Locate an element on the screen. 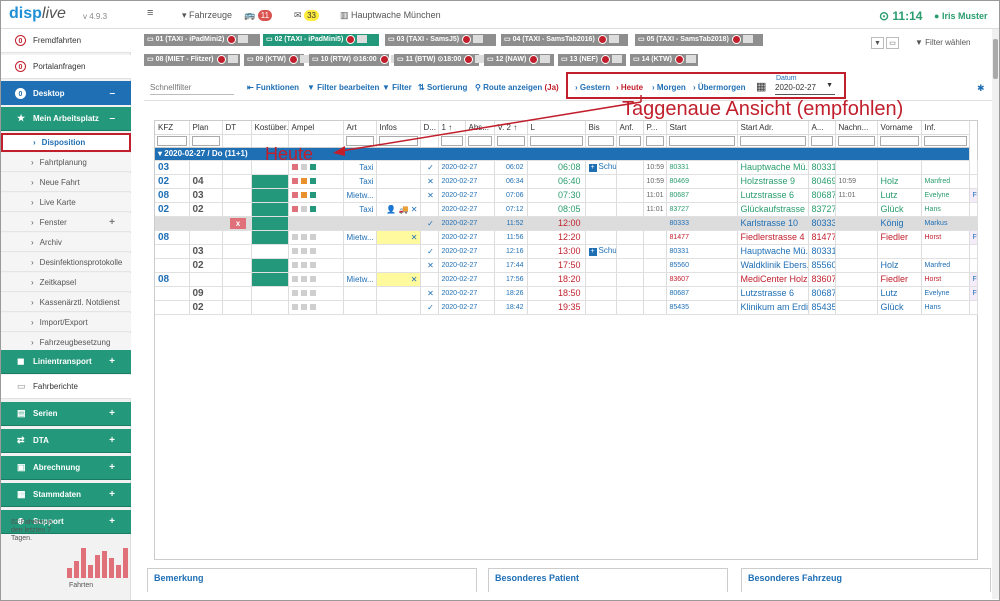  vehicle-tab: ▭ 01 (TAXI - iPadMini2) is located at coordinates (202, 40).